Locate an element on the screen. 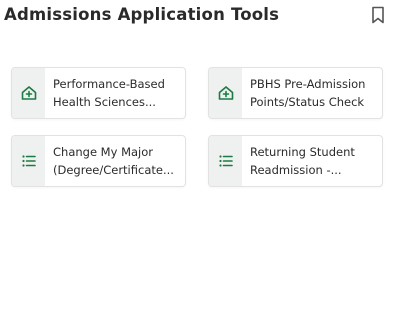  page-title: Admissions Application Tools is located at coordinates (142, 14).